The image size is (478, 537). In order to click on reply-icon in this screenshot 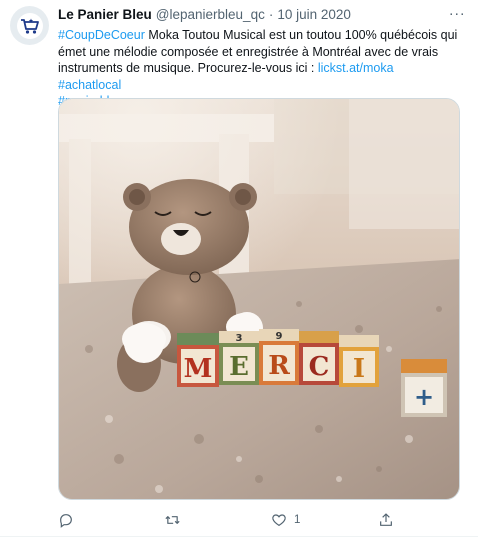, I will do `click(66, 520)`.